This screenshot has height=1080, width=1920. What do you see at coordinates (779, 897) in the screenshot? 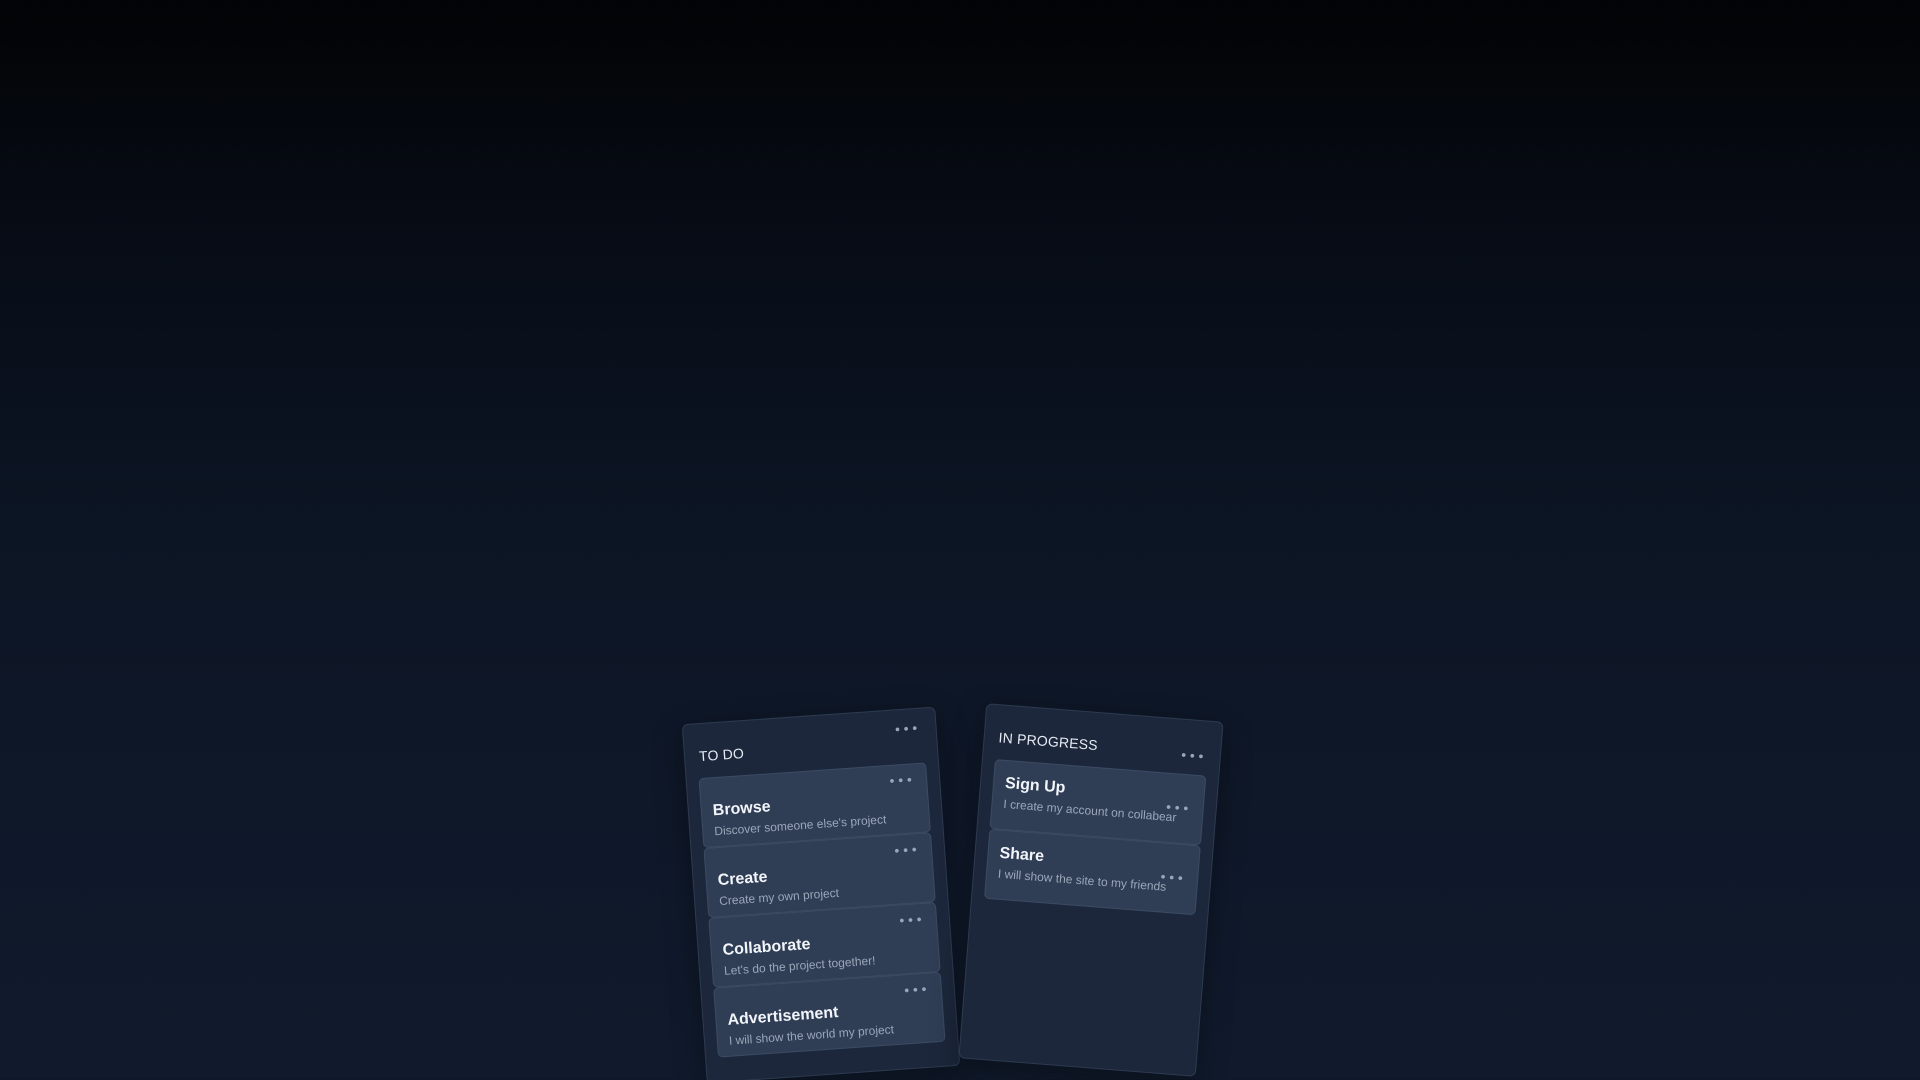
I see `card-description: Create my own project` at bounding box center [779, 897].